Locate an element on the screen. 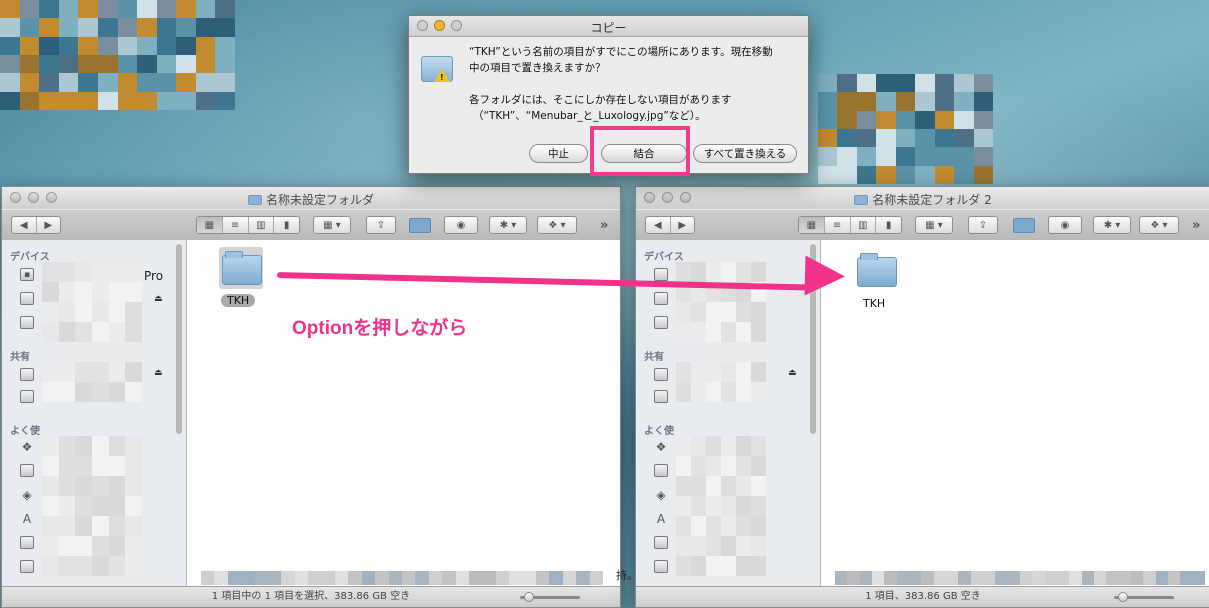  sidebar: デバイス ▪ Pro ⏏ 共有 ⏏ よく使 ❖ ◈ A is located at coordinates (94, 413).